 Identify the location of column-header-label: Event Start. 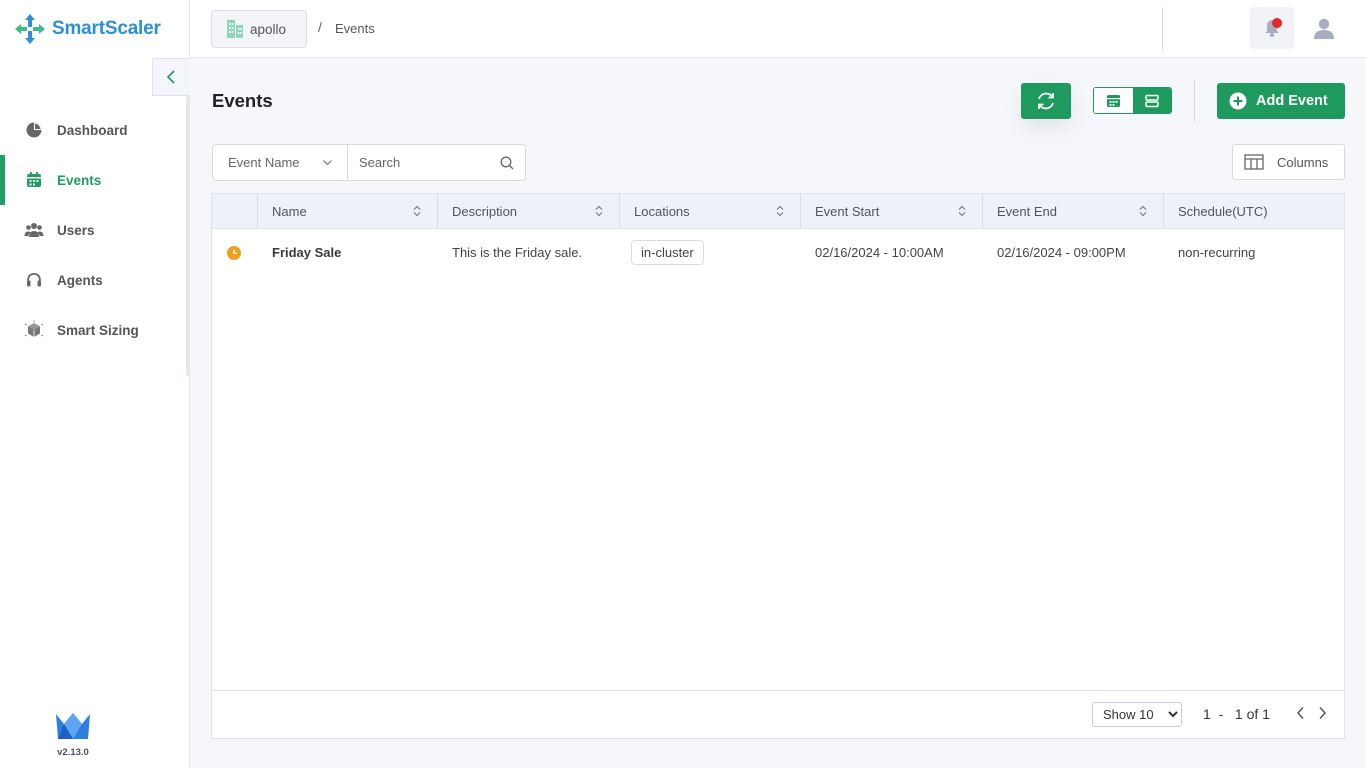
(847, 211).